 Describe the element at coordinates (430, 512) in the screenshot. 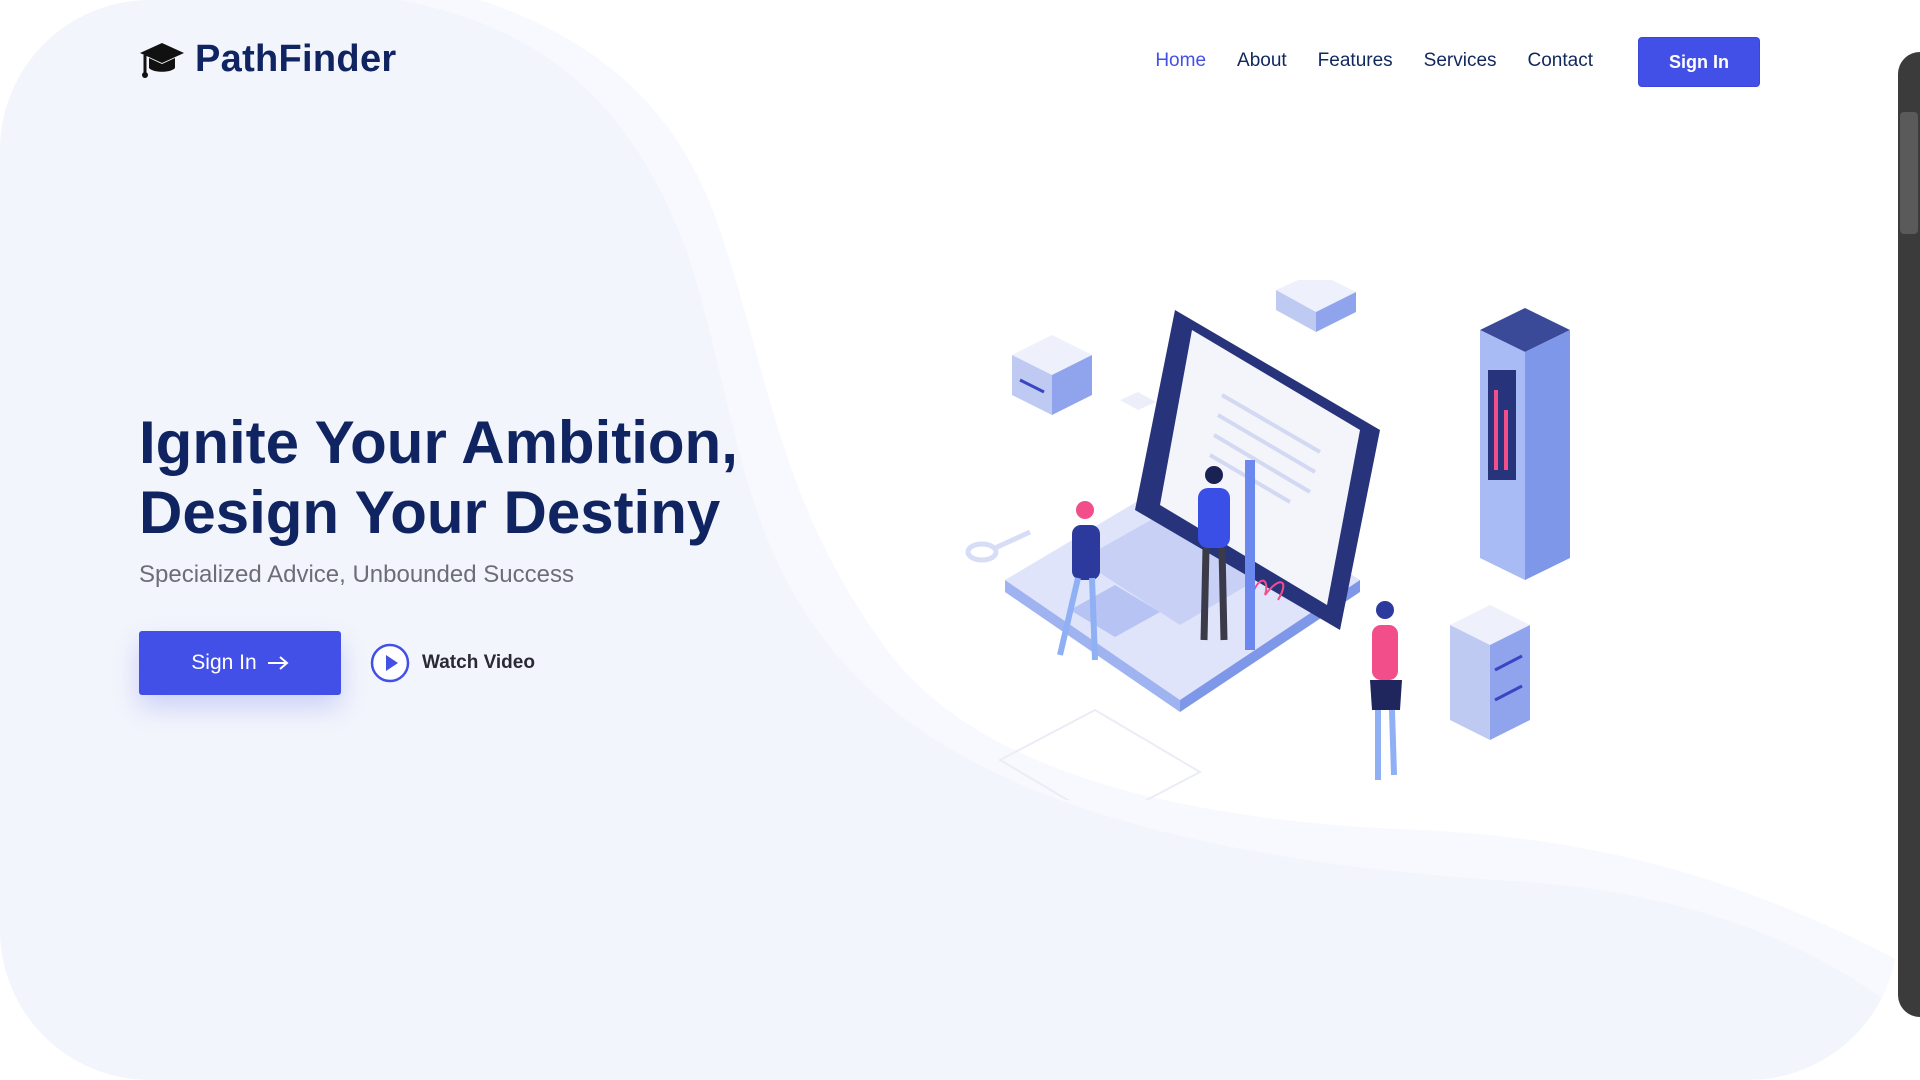

I see `hero-title-line-2: Design Your Destiny` at that location.